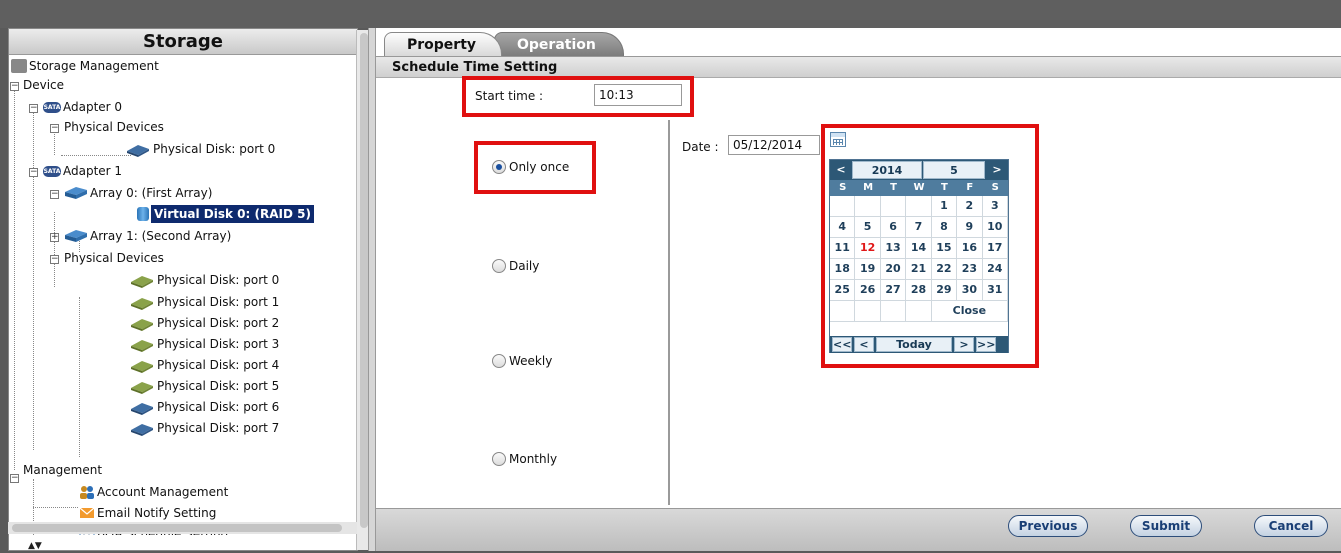 Image resolution: width=1341 pixels, height=553 pixels. I want to click on calendar-day: 8, so click(944, 227).